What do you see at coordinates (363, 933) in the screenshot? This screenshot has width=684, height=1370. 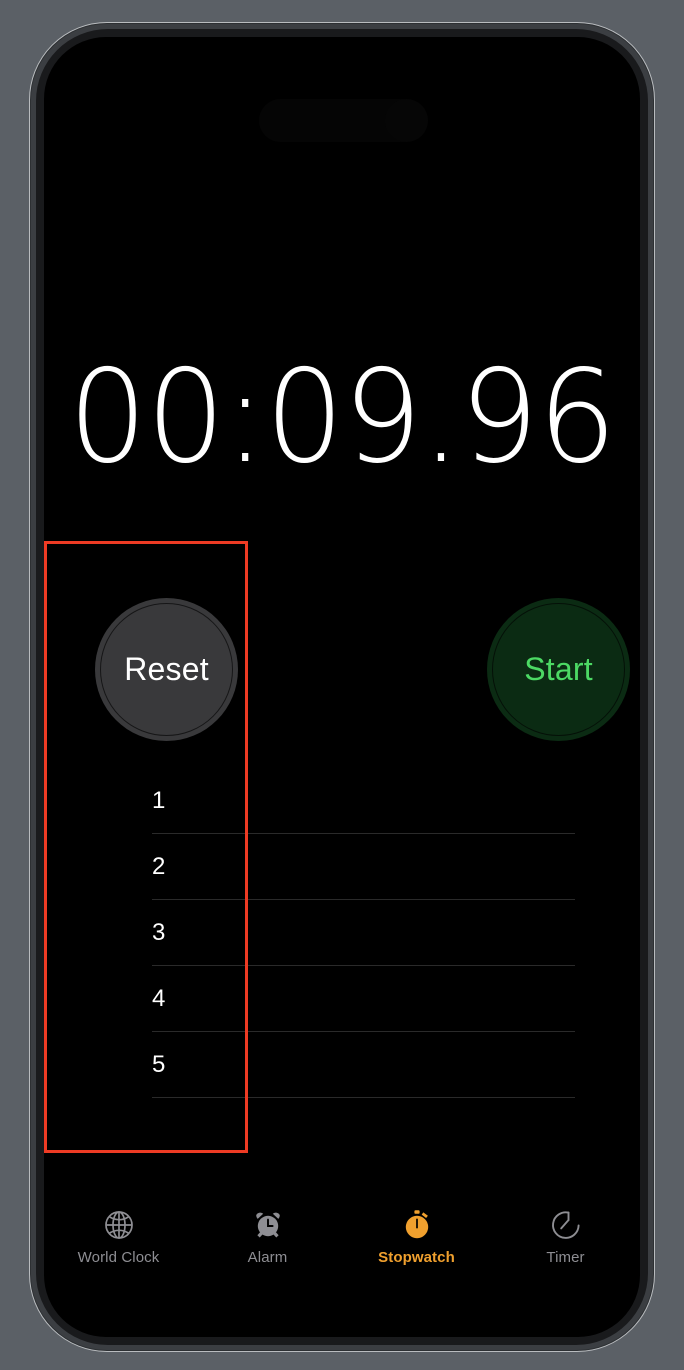 I see `lap-row: 3` at bounding box center [363, 933].